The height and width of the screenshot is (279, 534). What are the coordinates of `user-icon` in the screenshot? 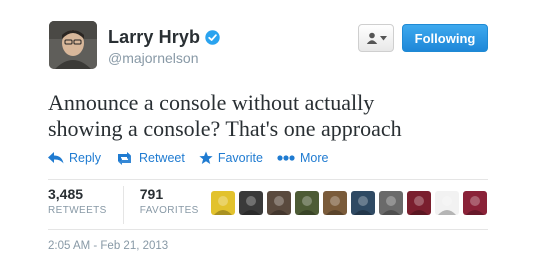 It's located at (371, 38).